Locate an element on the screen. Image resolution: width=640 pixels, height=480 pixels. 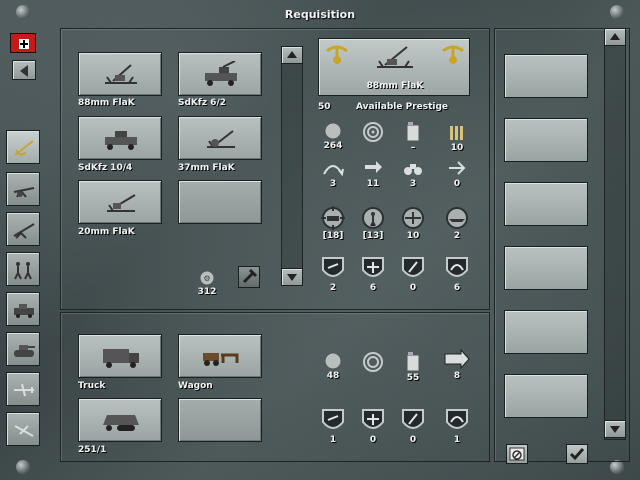
close-defense-stat: 0 is located at coordinates (413, 274).